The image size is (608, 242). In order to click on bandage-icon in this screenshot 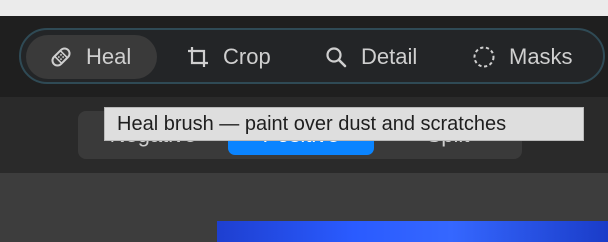, I will do `click(61, 57)`.